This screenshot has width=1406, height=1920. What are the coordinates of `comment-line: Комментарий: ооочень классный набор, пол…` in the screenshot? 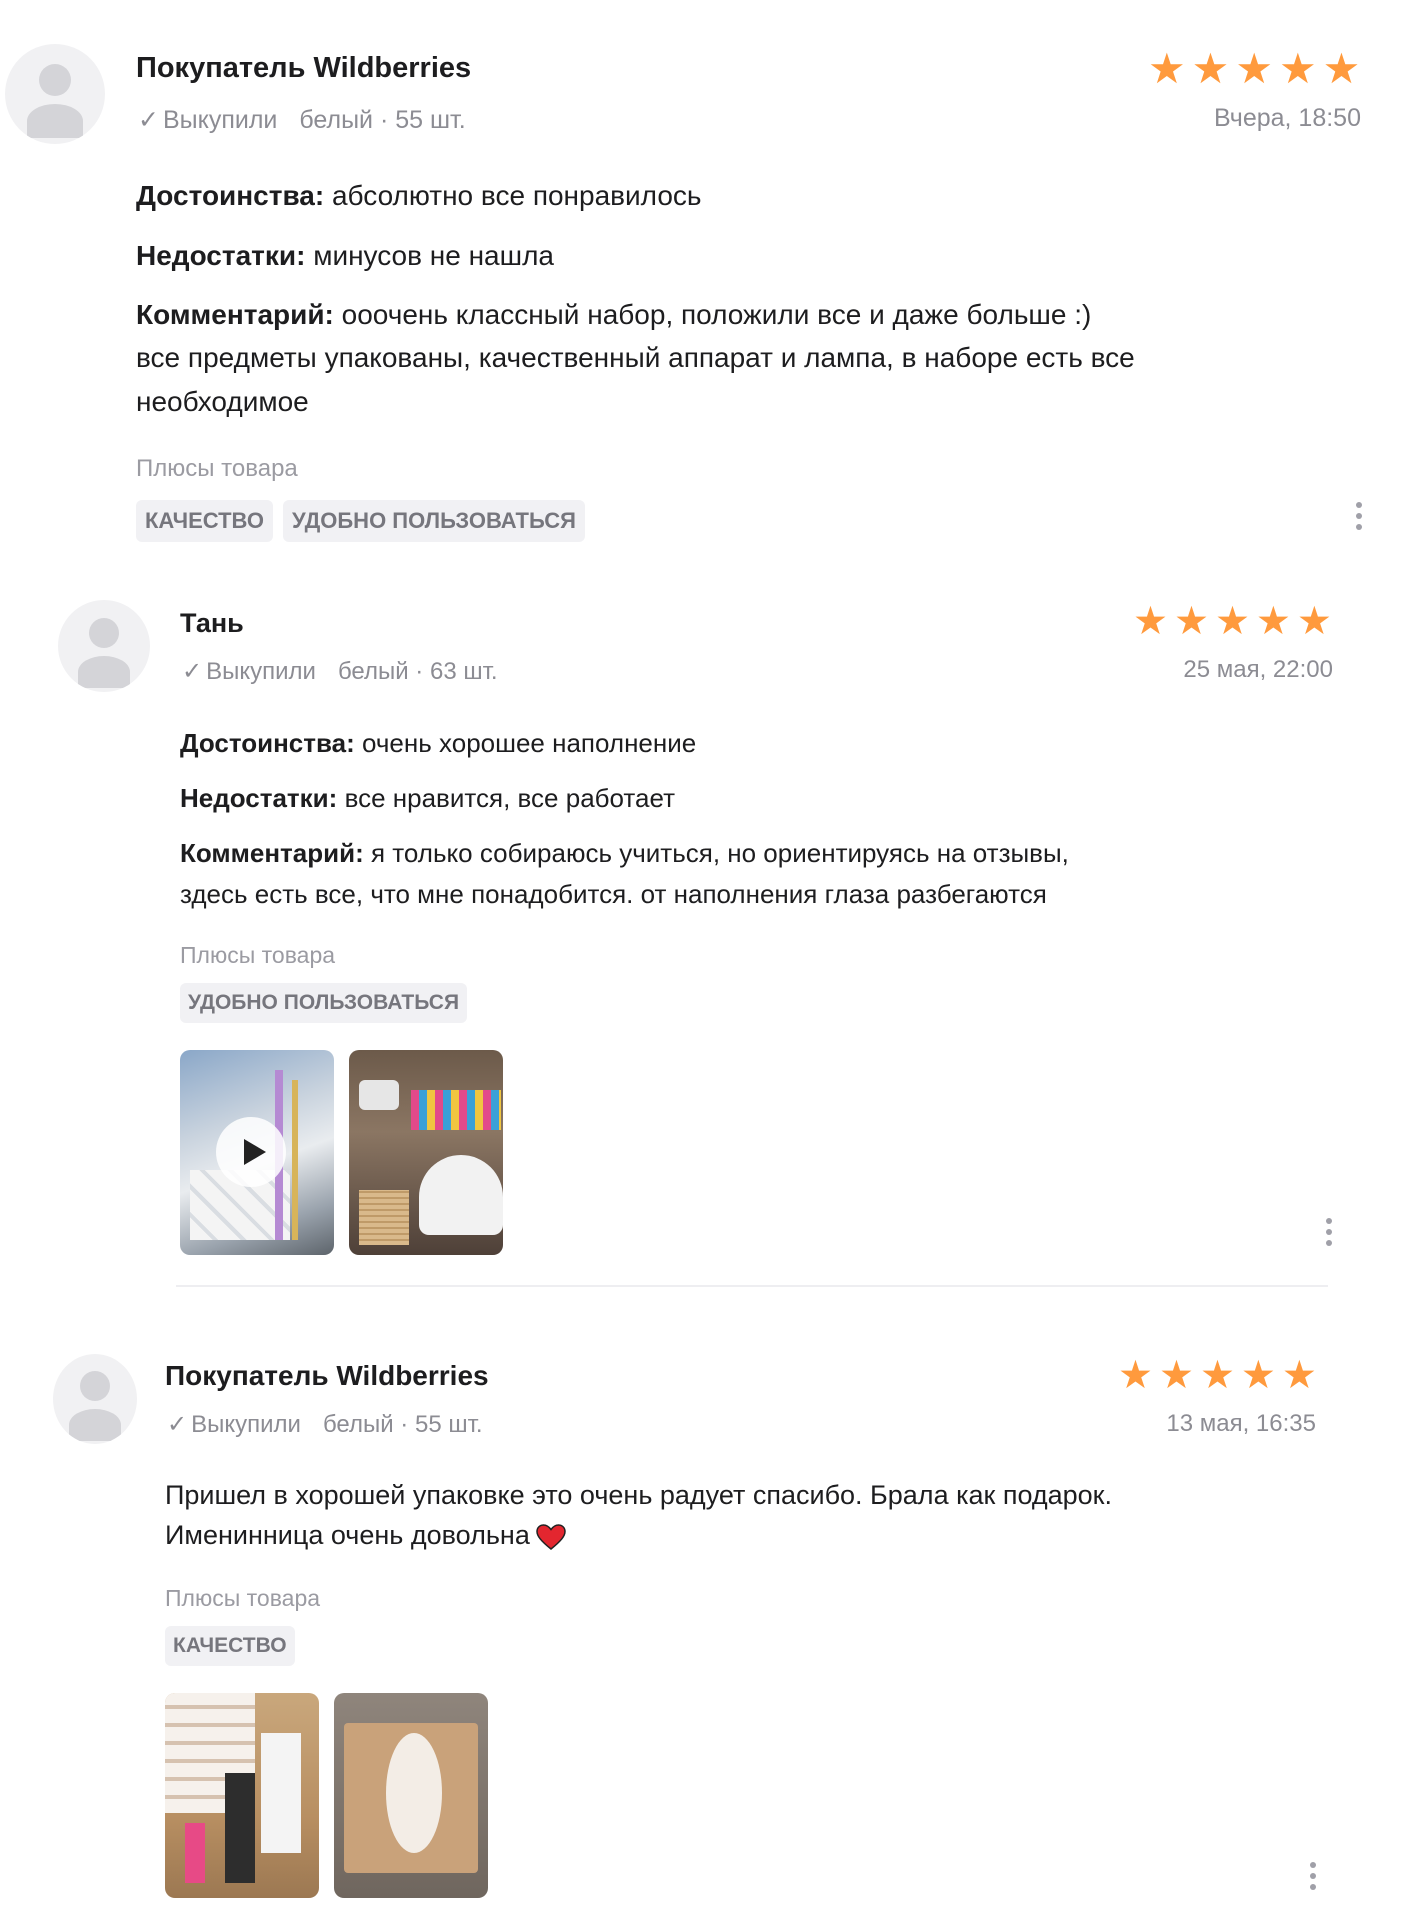 It's located at (613, 315).